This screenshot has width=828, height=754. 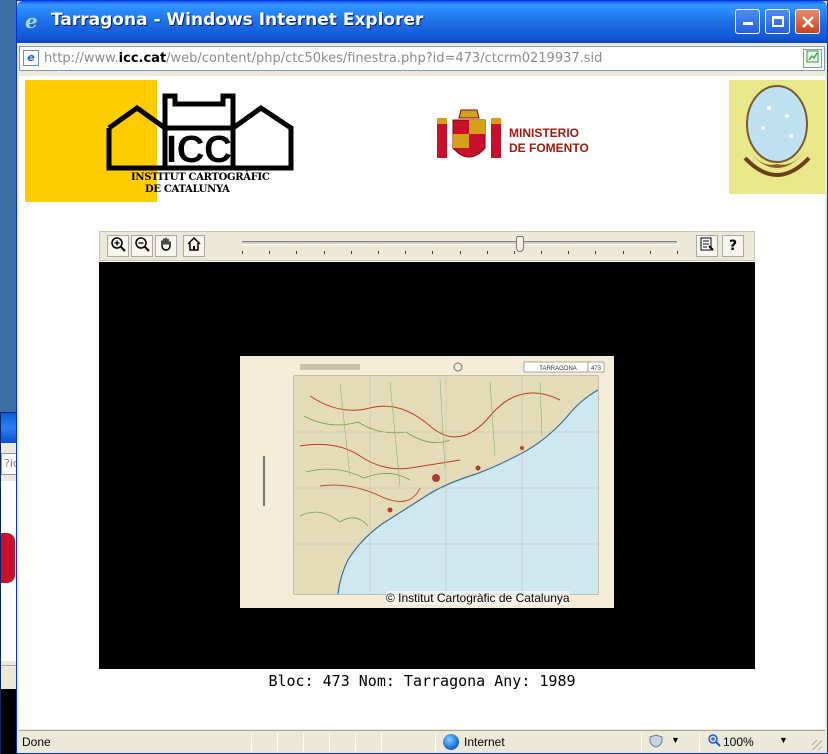 What do you see at coordinates (31, 21) in the screenshot?
I see `ie-logo-icon: e` at bounding box center [31, 21].